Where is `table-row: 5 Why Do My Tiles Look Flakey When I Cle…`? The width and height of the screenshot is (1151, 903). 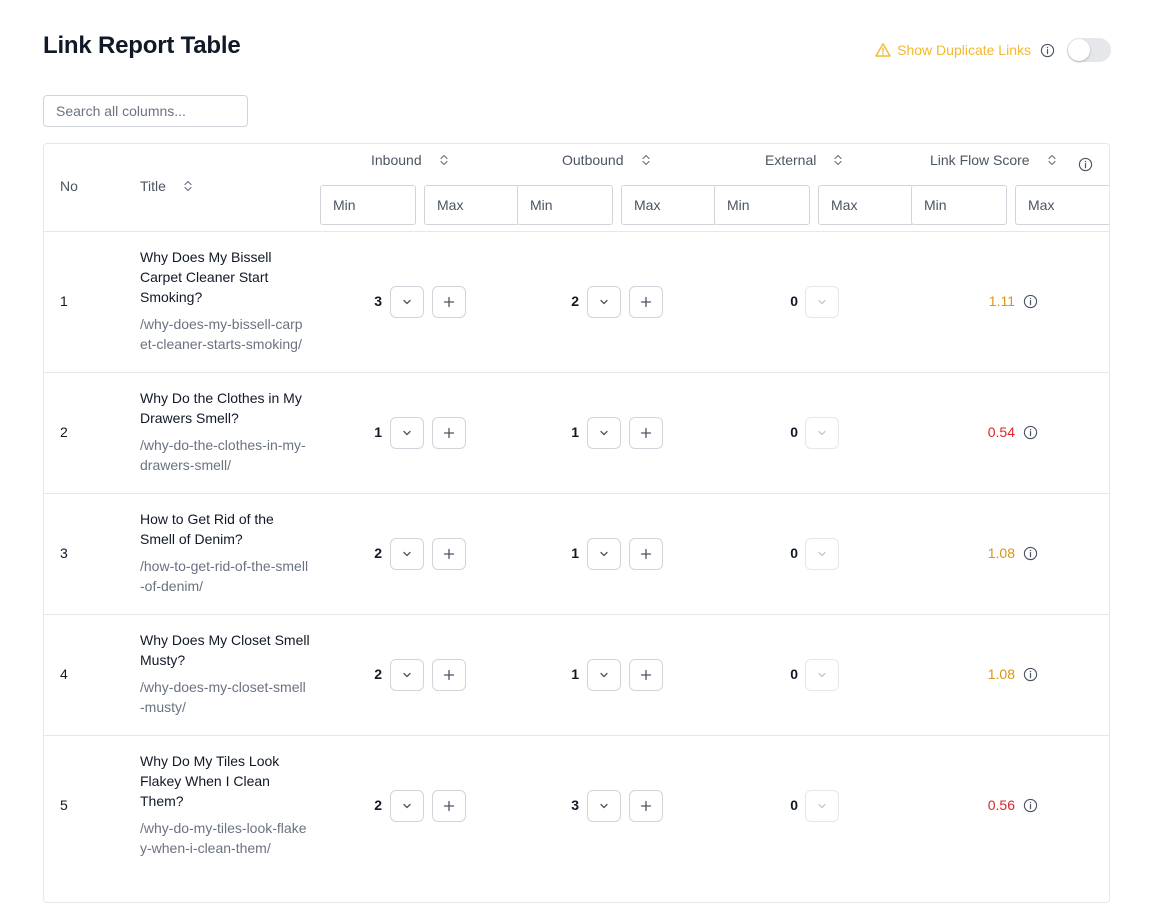 table-row: 5 Why Do My Tiles Look Flakey When I Cle… is located at coordinates (576, 806).